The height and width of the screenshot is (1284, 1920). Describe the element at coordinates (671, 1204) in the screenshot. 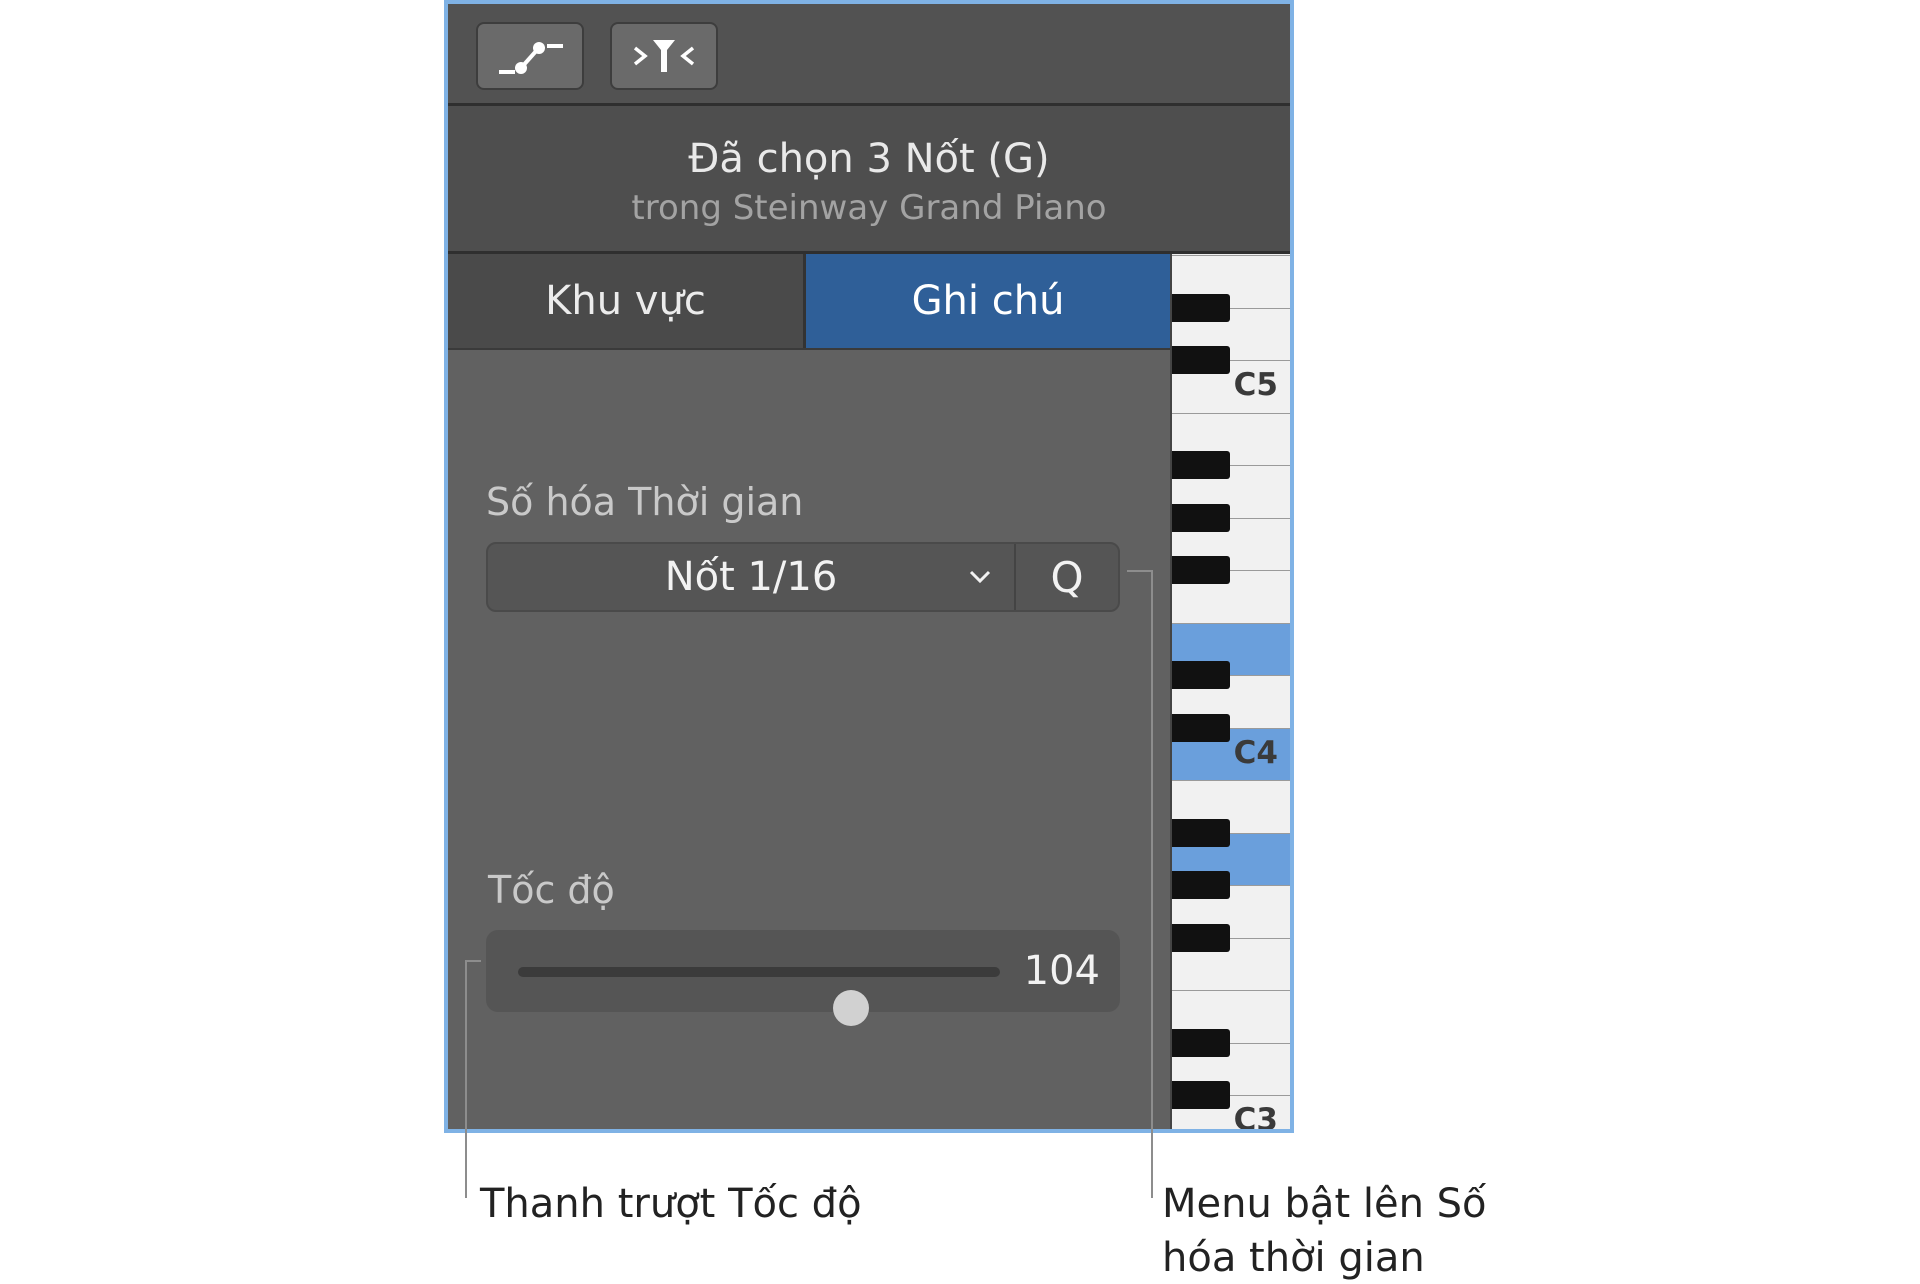

I see `velocity-slider-callout: Thanh trượt Tốc độ` at that location.